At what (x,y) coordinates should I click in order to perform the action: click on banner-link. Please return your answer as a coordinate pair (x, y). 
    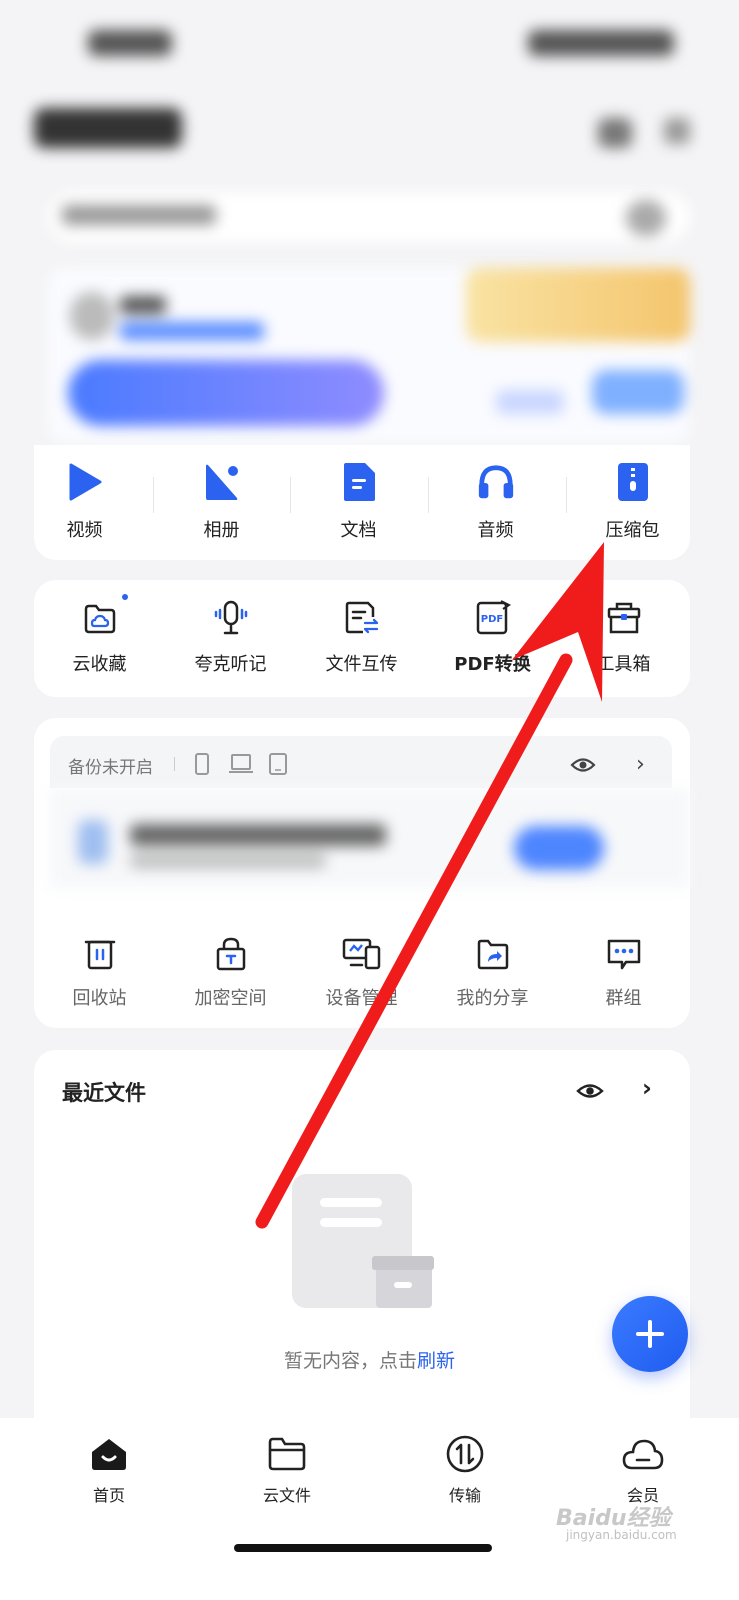
    Looking at the image, I should click on (530, 402).